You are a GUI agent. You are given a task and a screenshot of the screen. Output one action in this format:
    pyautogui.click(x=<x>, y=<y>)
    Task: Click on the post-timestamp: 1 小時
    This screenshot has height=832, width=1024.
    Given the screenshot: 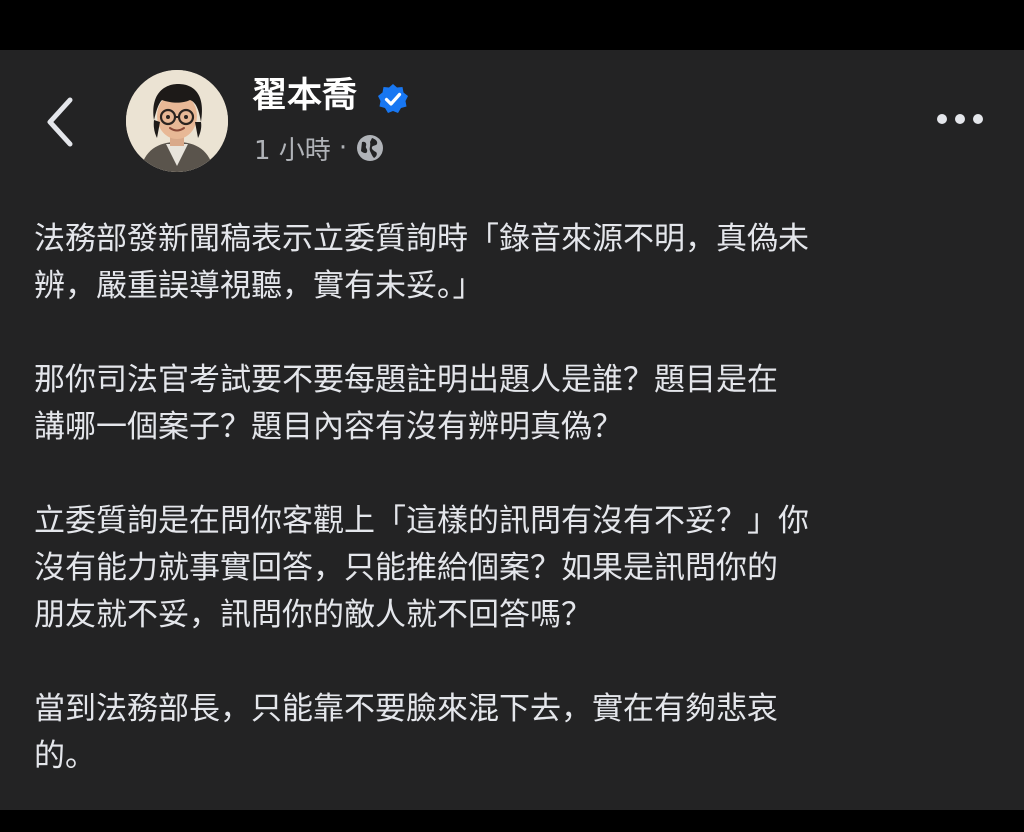 What is the action you would take?
    pyautogui.click(x=292, y=148)
    